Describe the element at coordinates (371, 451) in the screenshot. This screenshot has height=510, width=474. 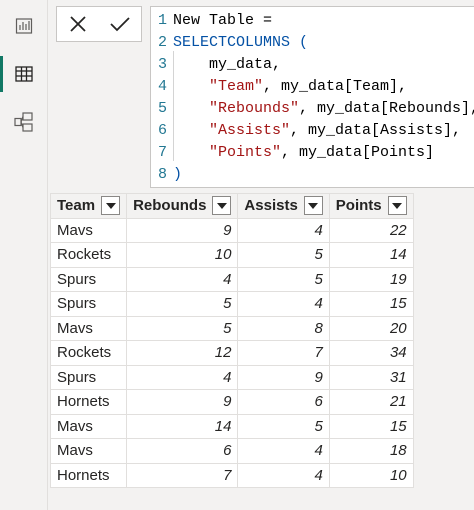
I see `table-cell: 18` at that location.